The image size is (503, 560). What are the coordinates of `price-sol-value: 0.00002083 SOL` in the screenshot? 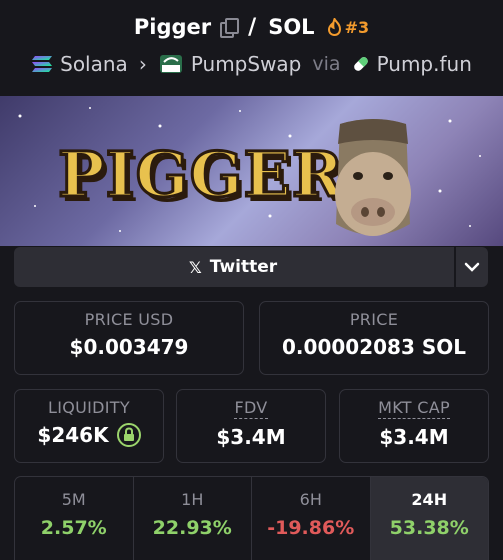 It's located at (374, 347).